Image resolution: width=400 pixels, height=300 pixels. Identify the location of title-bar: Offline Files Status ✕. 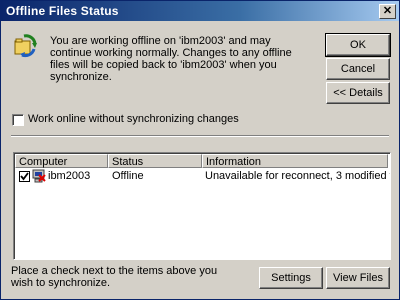
(200, 11).